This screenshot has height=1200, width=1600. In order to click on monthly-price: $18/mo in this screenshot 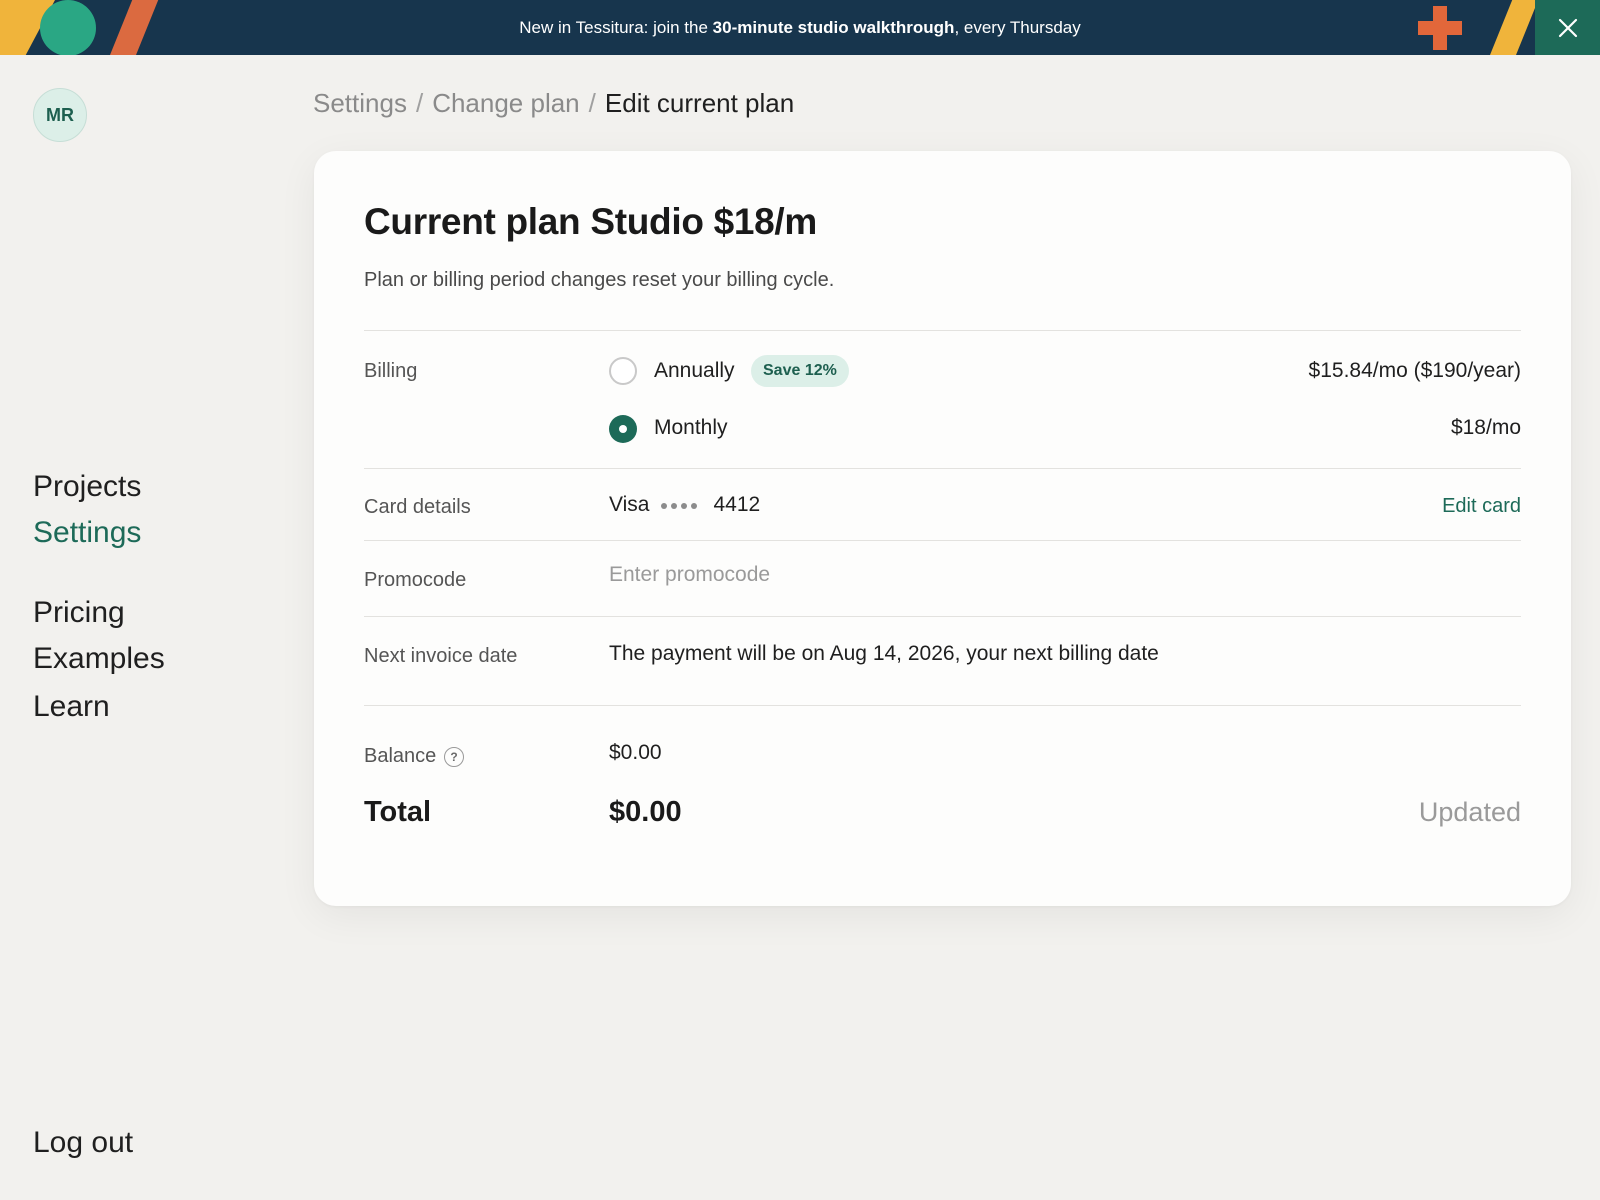, I will do `click(1485, 427)`.